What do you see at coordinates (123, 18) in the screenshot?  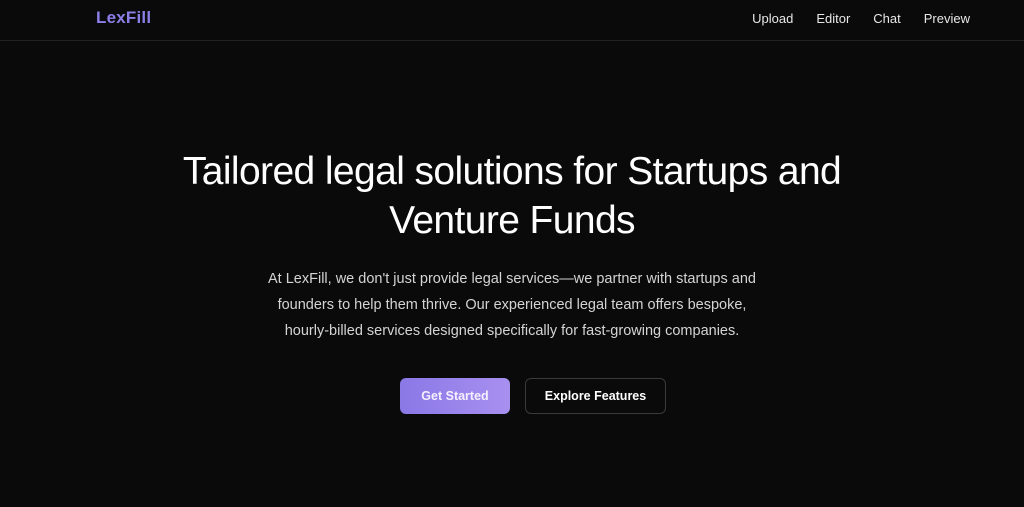 I see `logo: LexFill` at bounding box center [123, 18].